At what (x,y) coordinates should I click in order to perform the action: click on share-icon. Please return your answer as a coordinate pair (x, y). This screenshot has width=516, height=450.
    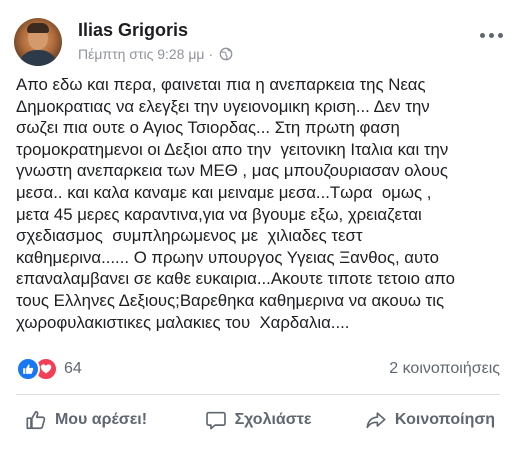
    Looking at the image, I should click on (376, 420).